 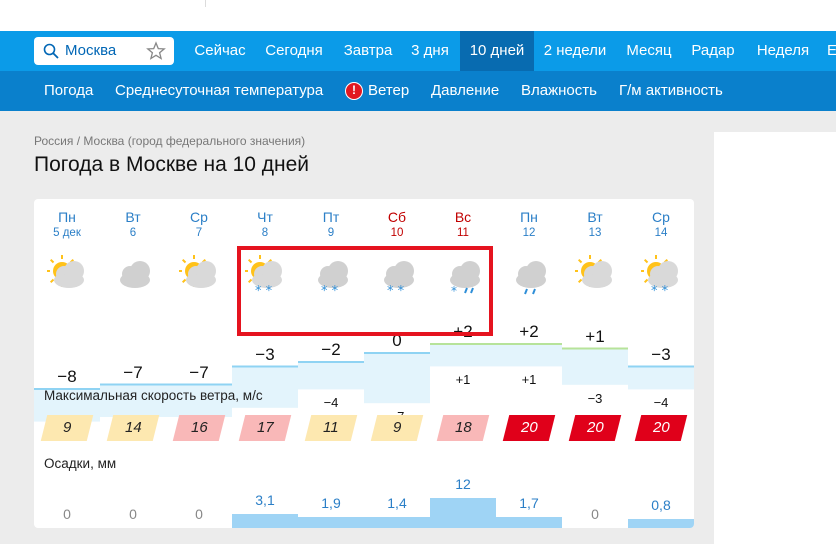 What do you see at coordinates (529, 233) in the screenshot?
I see `day-date: 12` at bounding box center [529, 233].